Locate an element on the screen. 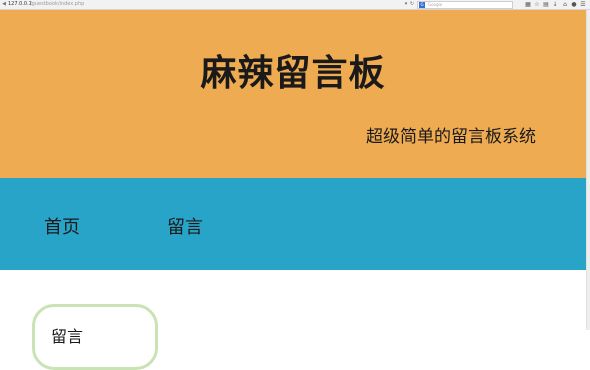 Image resolution: width=590 pixels, height=370 pixels. message-card: 留言 is located at coordinates (95, 337).